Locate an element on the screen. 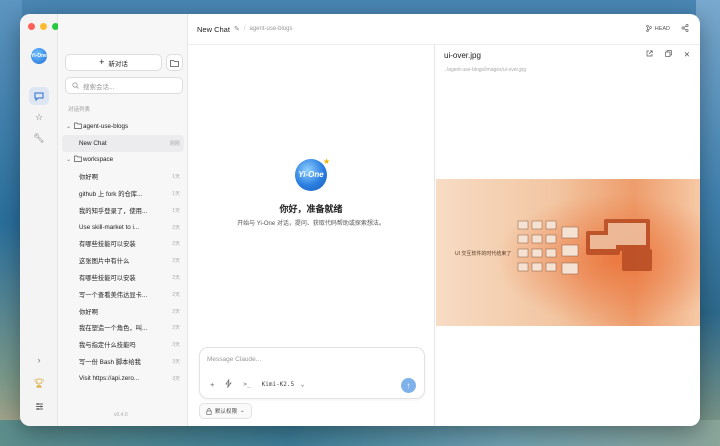 This screenshot has height=446, width=720. conversation-item: 写一个查看美伟达显卡... 2天 is located at coordinates (123, 294).